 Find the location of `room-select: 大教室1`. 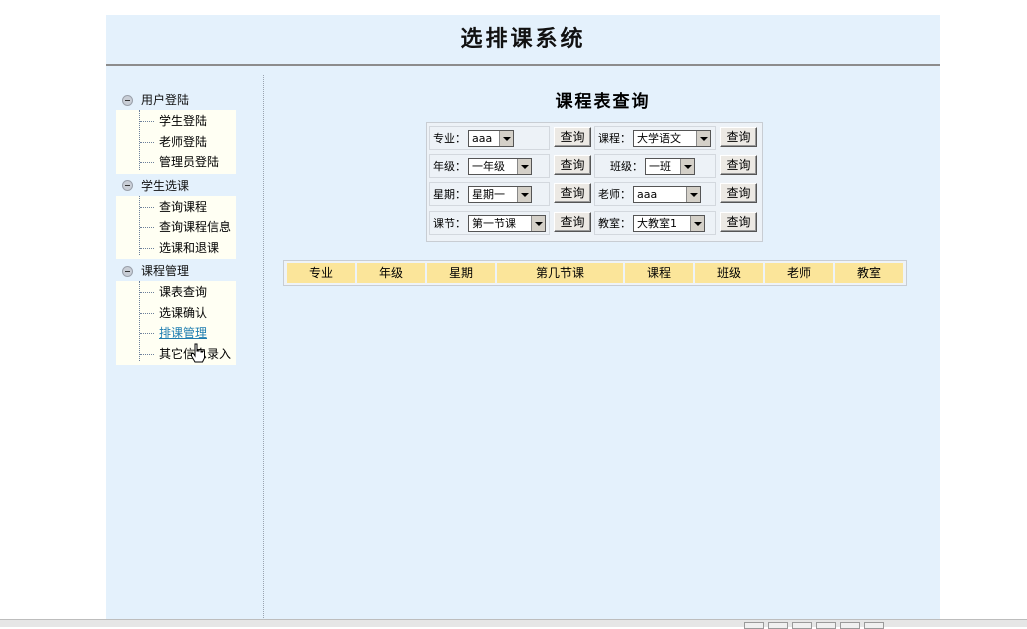

room-select: 大教室1 is located at coordinates (669, 223).